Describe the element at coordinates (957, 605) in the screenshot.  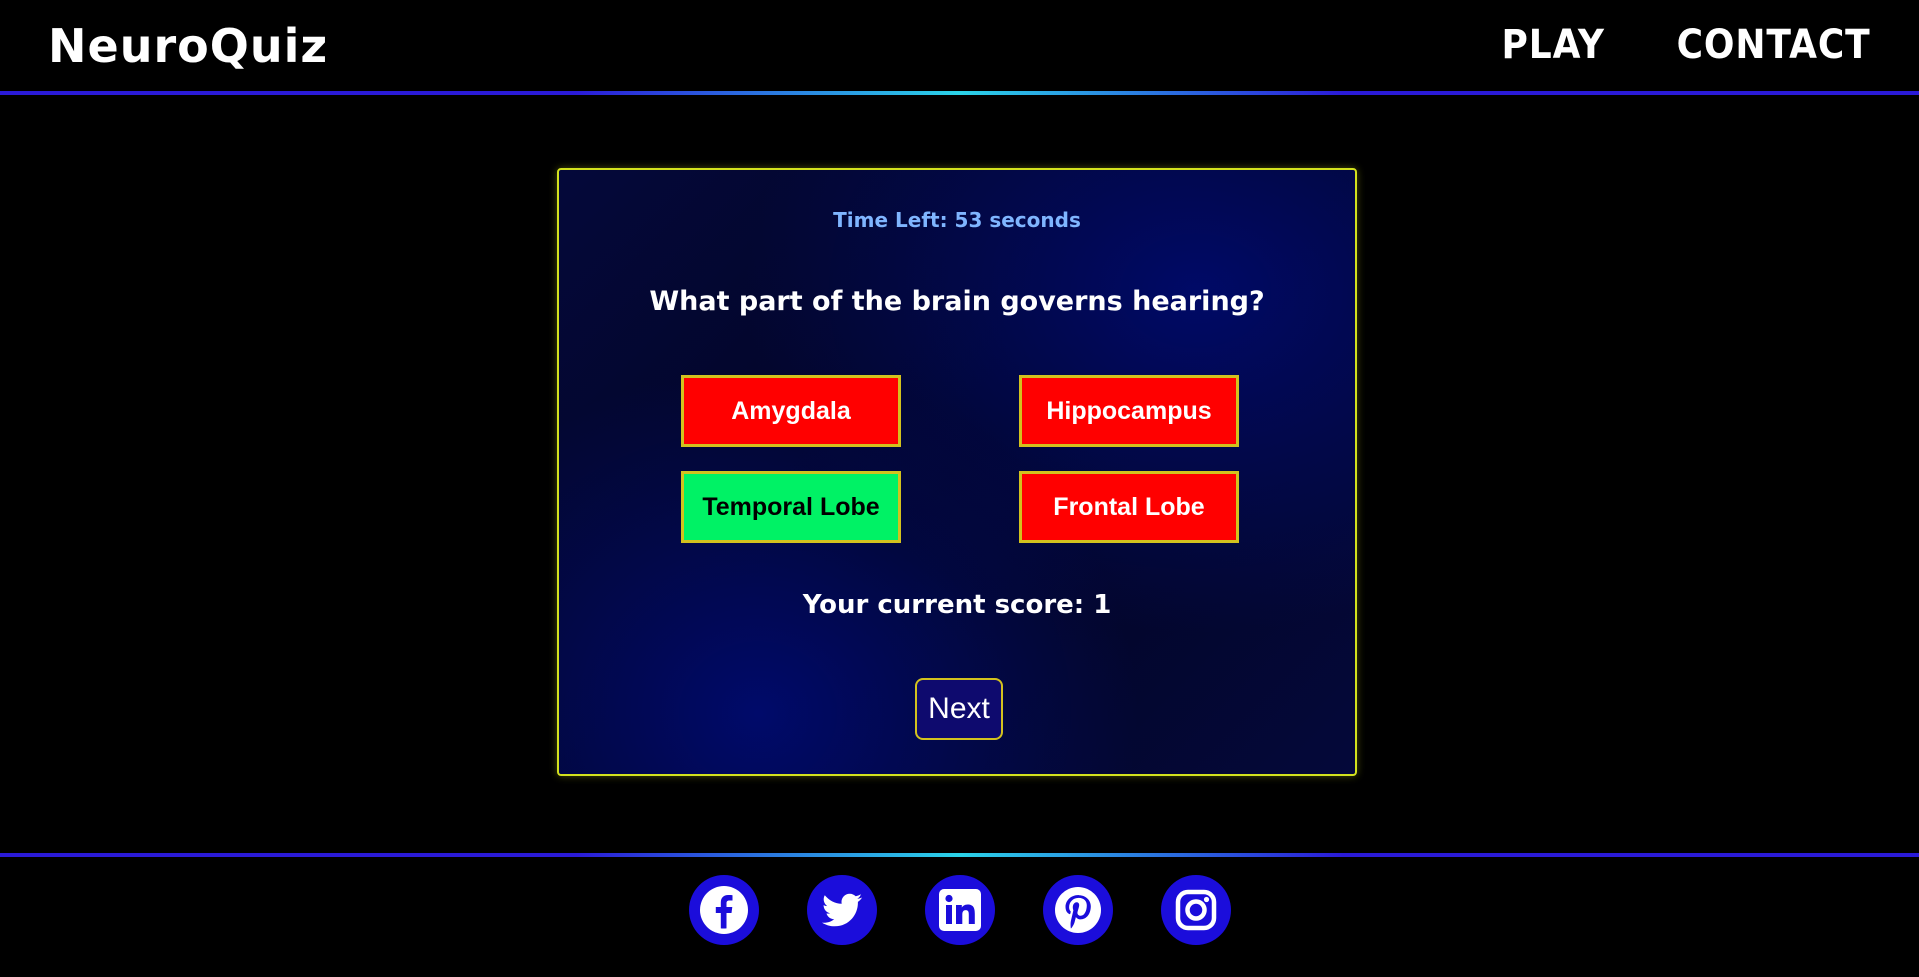
I see `score-text: Your current score: 1` at that location.